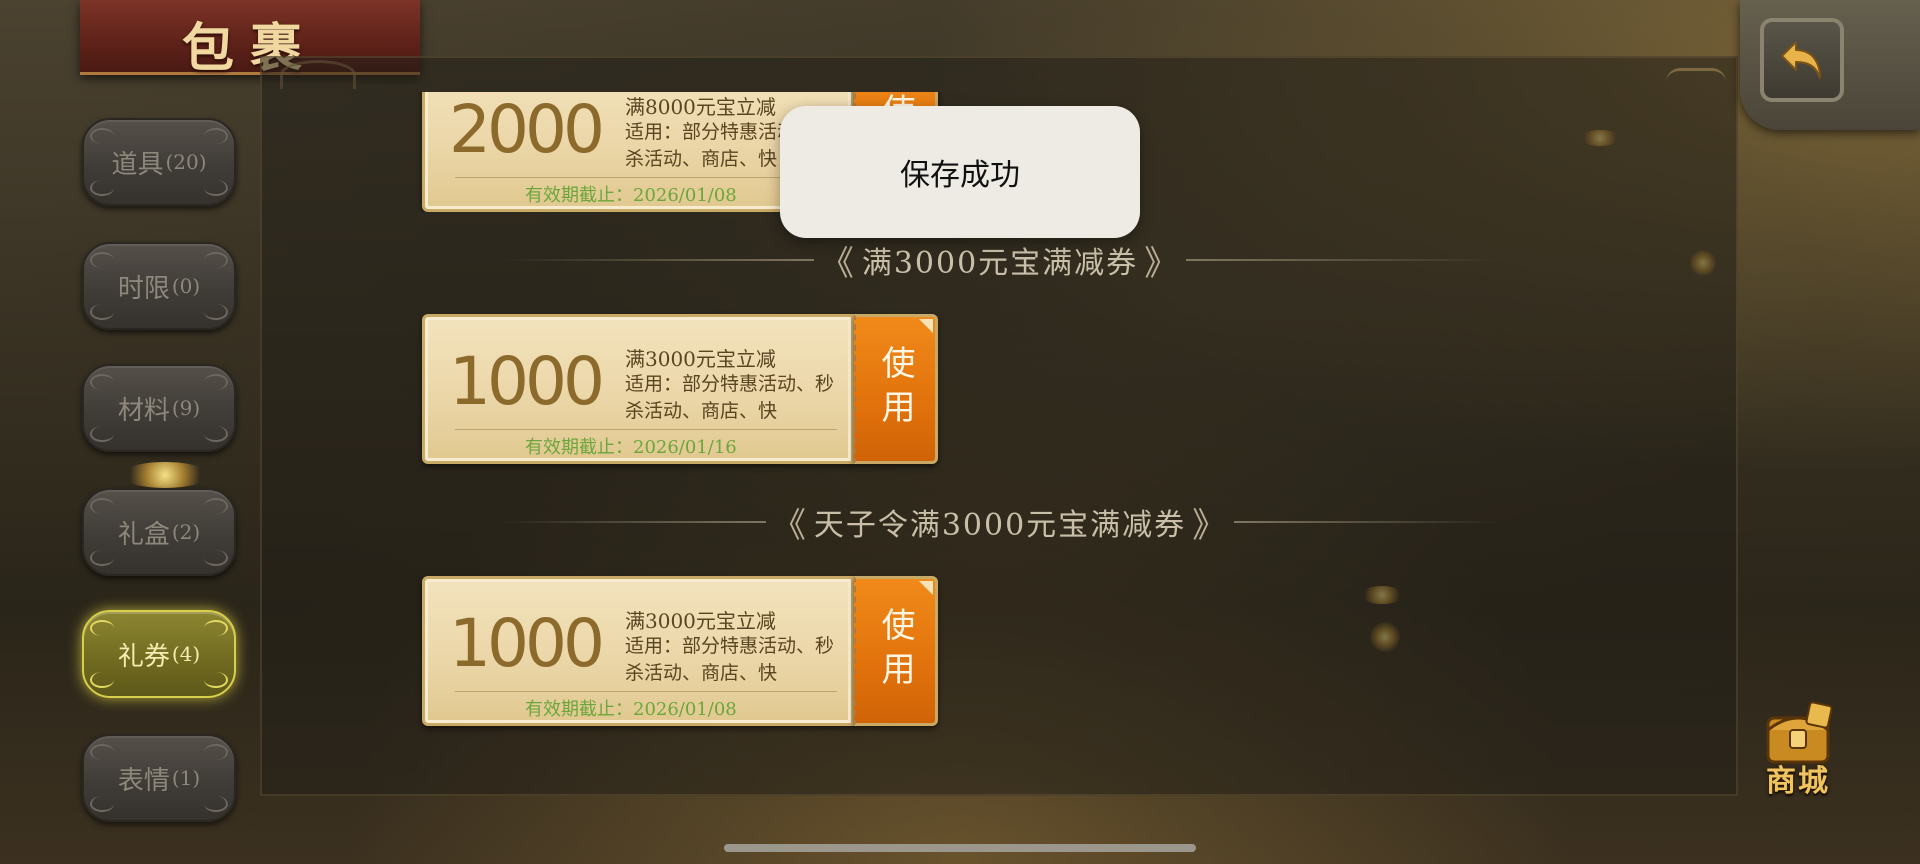 The height and width of the screenshot is (864, 1920). What do you see at coordinates (1798, 750) in the screenshot?
I see `shop-button: 商城` at bounding box center [1798, 750].